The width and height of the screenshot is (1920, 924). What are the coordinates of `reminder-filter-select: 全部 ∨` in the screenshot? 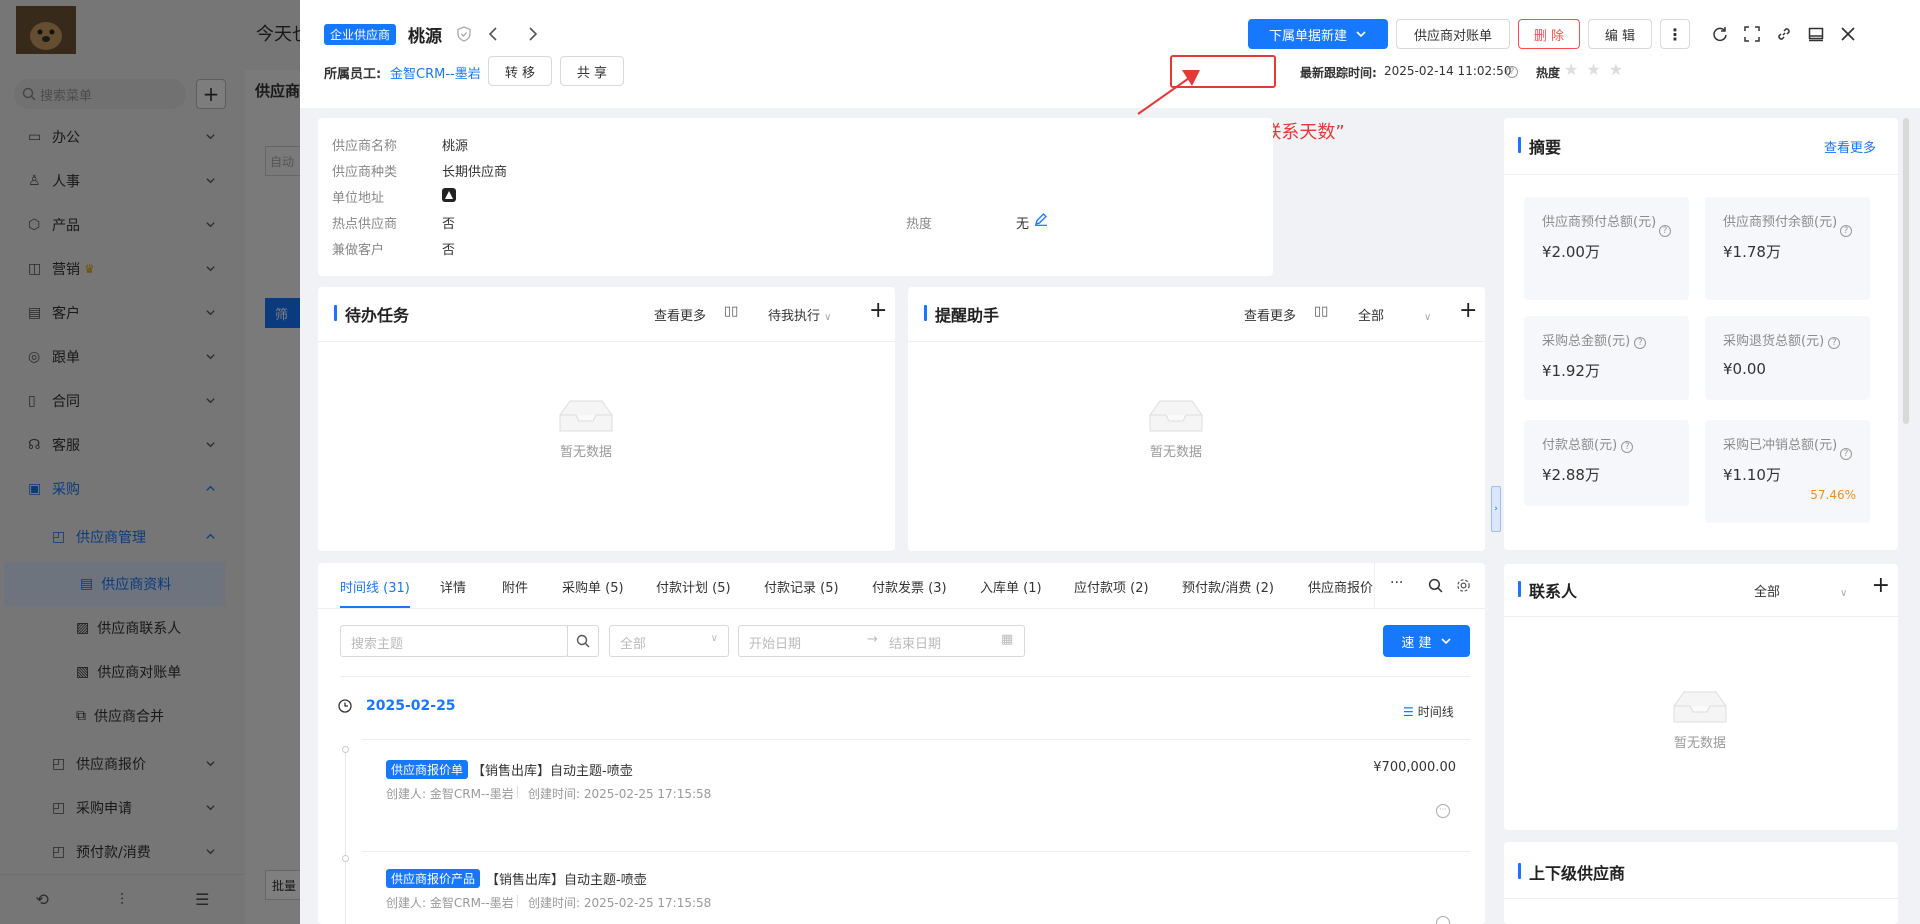 It's located at (1394, 314).